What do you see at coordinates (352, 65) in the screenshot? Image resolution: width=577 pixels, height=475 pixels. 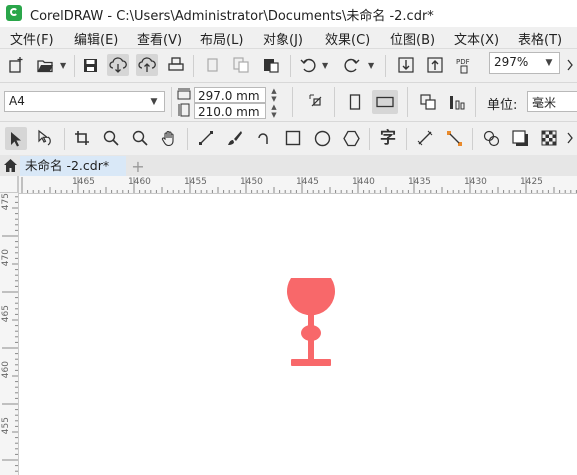 I see `redo-icon` at bounding box center [352, 65].